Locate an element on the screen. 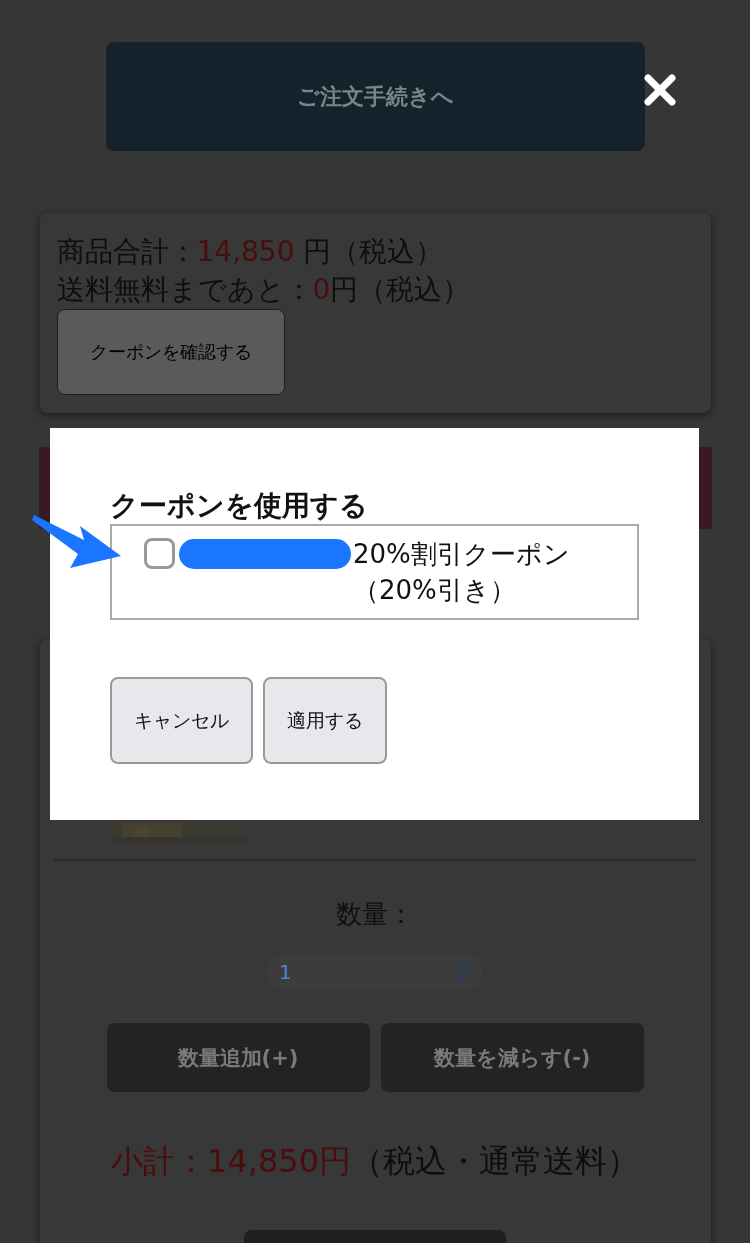 The width and height of the screenshot is (750, 1243). quantity-select: 1 is located at coordinates (375, 972).